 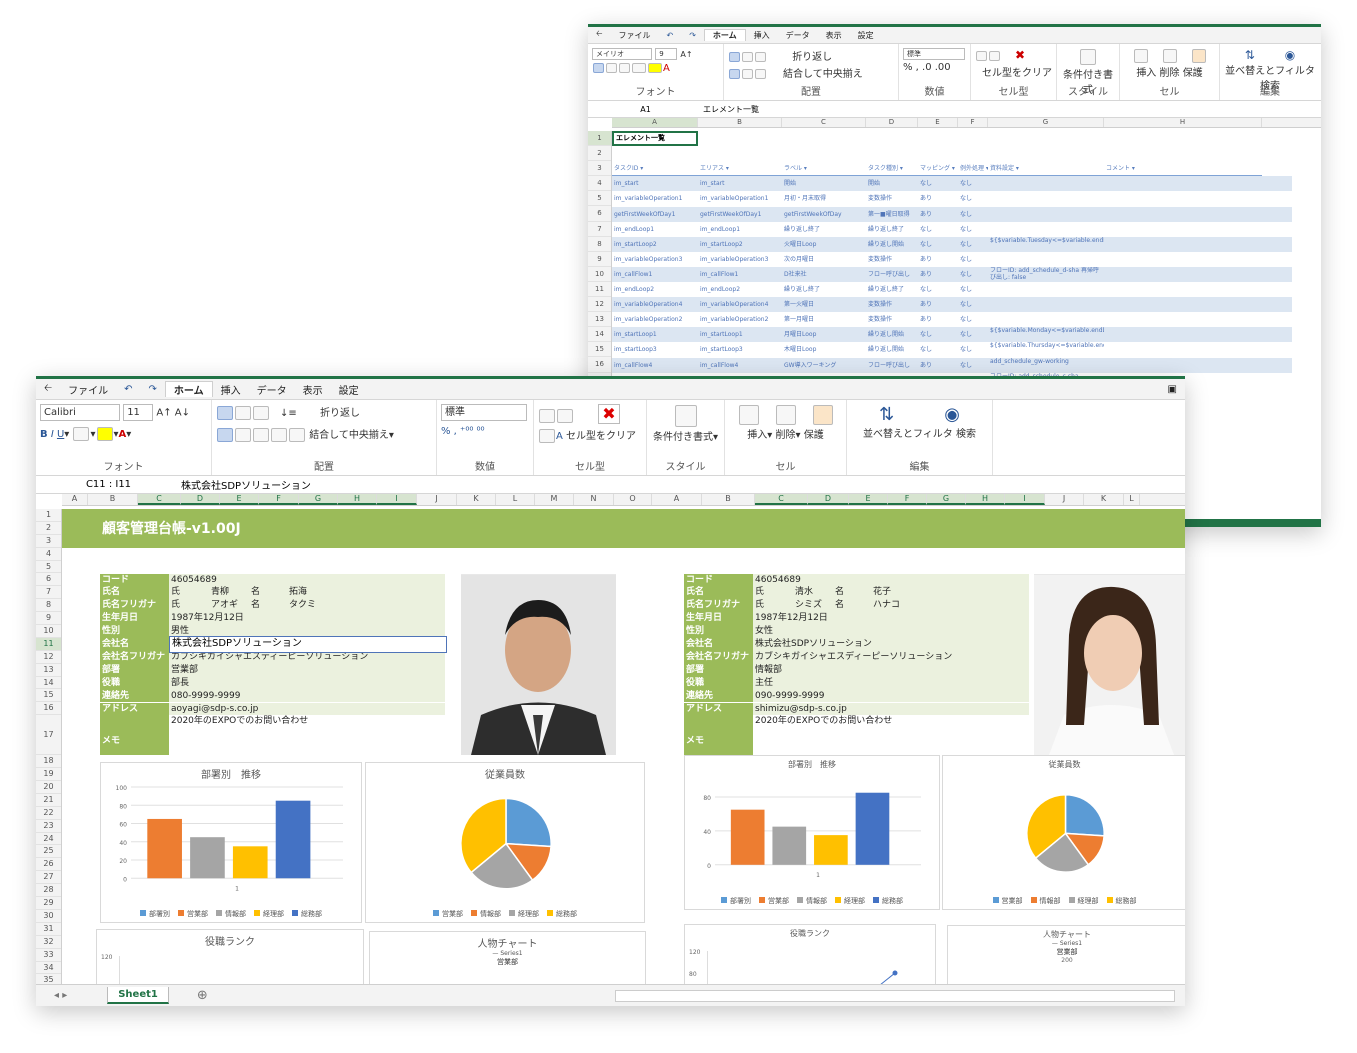 I want to click on cell-type-icon, so click(x=547, y=416).